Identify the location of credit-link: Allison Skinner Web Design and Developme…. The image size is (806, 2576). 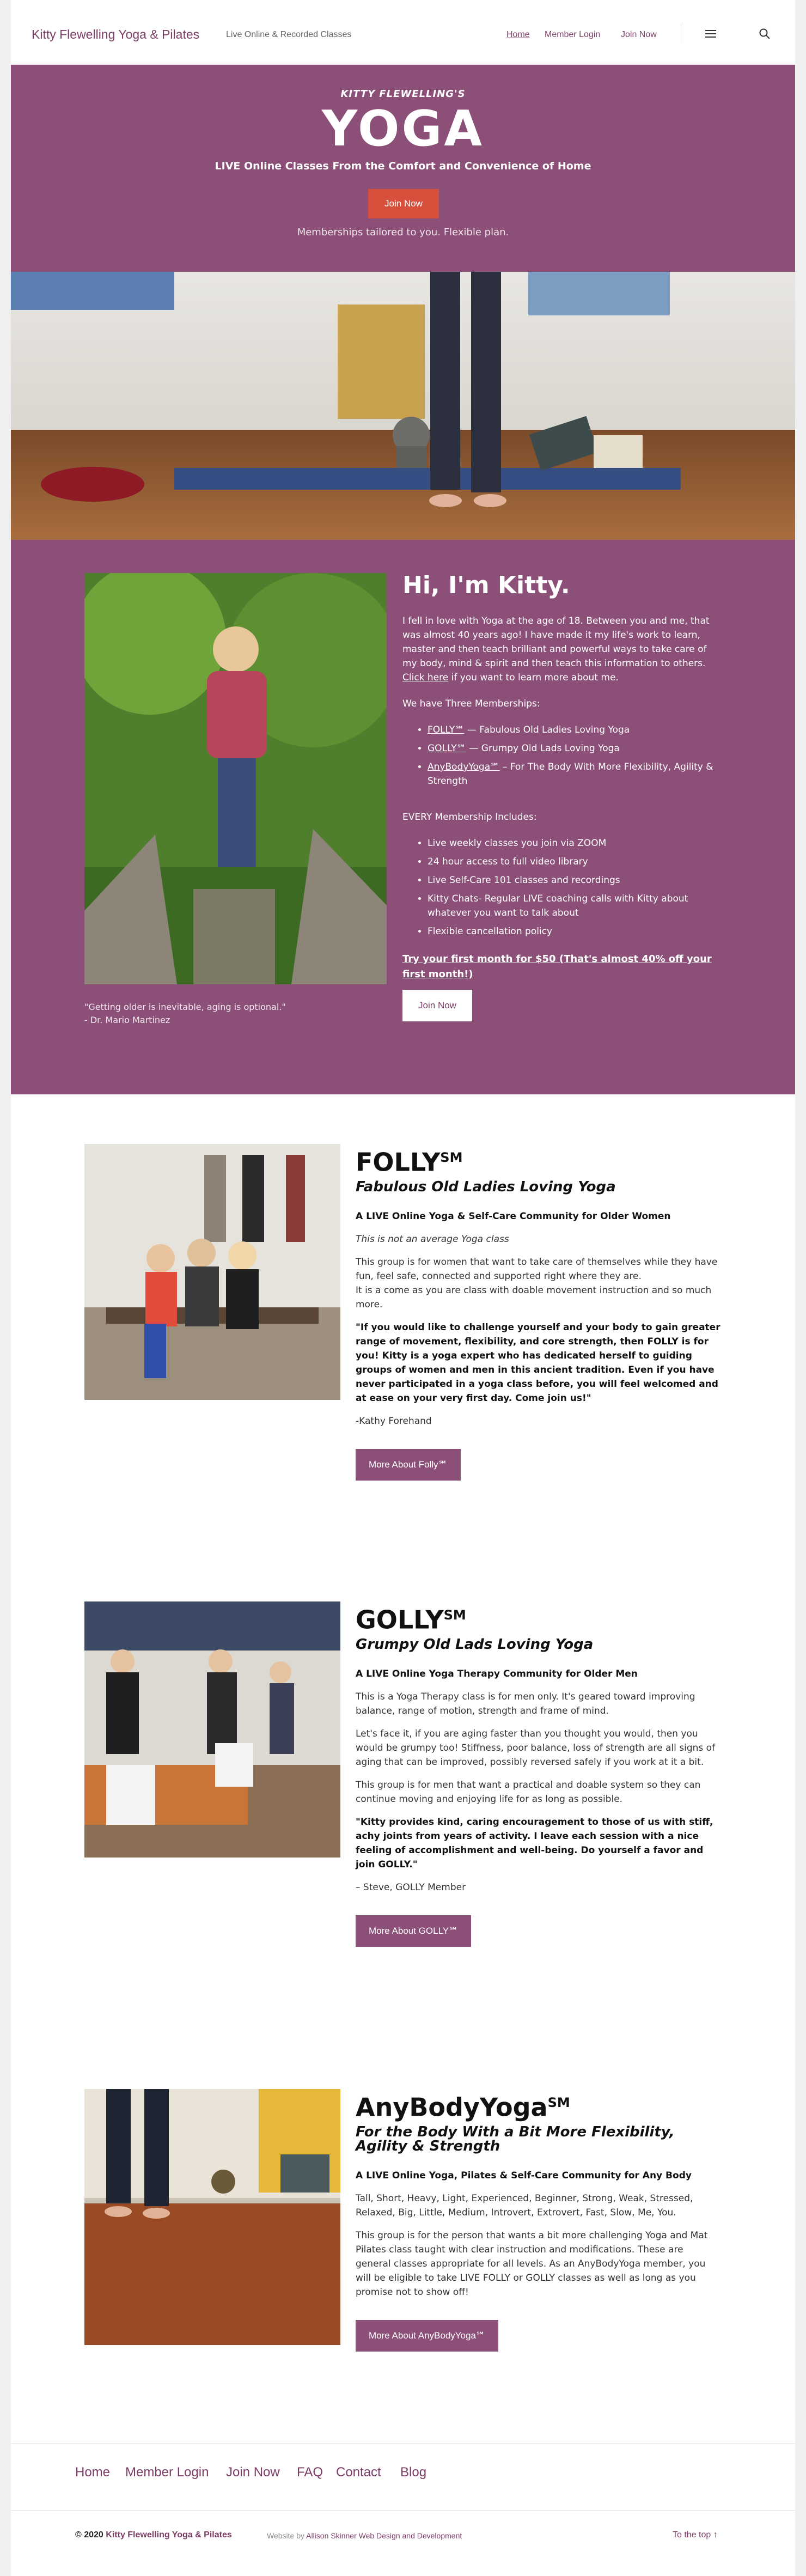
(384, 2535).